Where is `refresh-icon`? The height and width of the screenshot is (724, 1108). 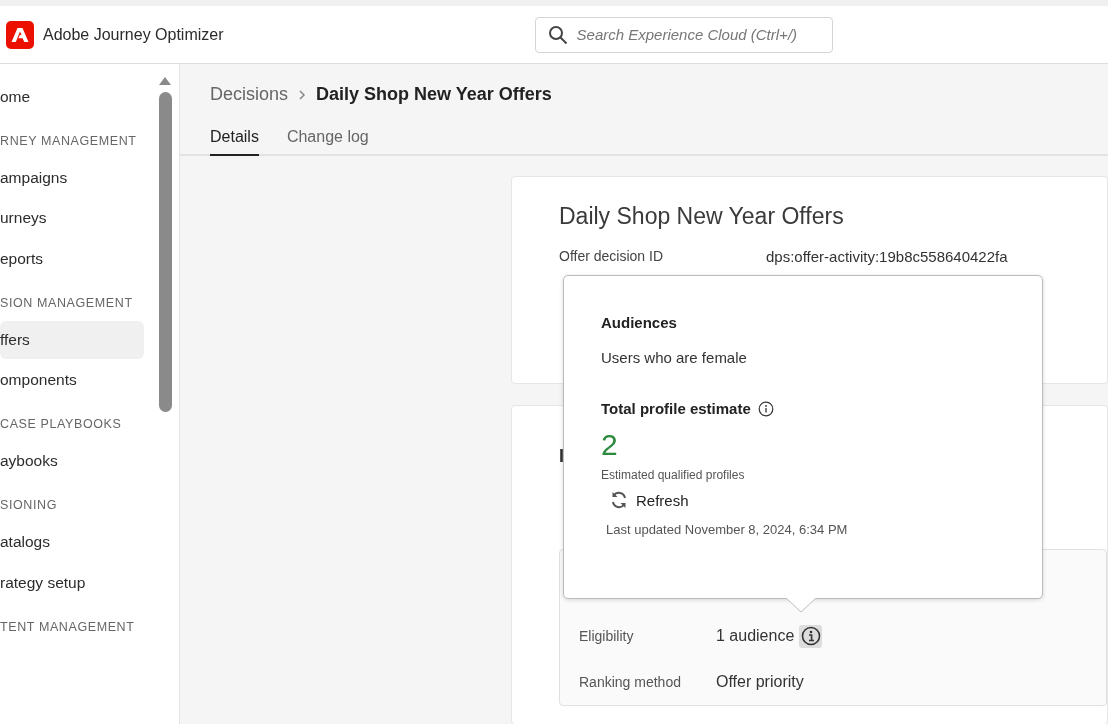 refresh-icon is located at coordinates (619, 500).